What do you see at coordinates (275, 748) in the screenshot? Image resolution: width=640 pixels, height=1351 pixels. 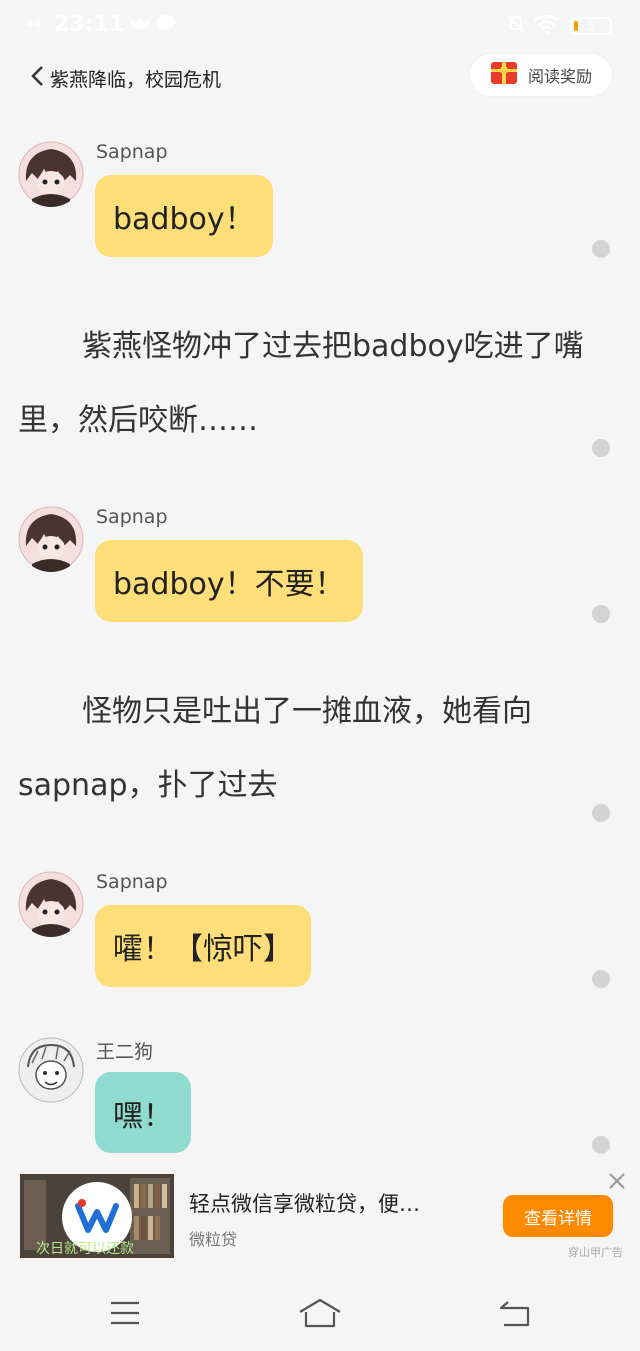 I see `narration-paragraph: 怪物只是吐出了一摊血液，她看向sapnap，扑了过去` at bounding box center [275, 748].